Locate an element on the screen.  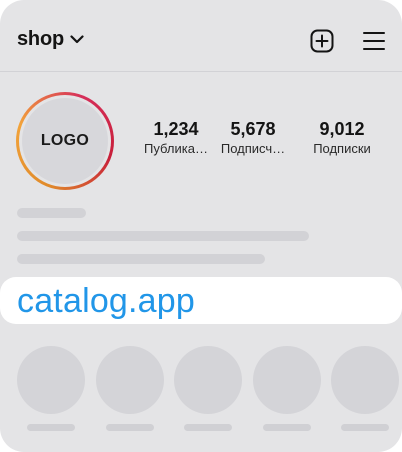
bio-link: catalog.app is located at coordinates (201, 300).